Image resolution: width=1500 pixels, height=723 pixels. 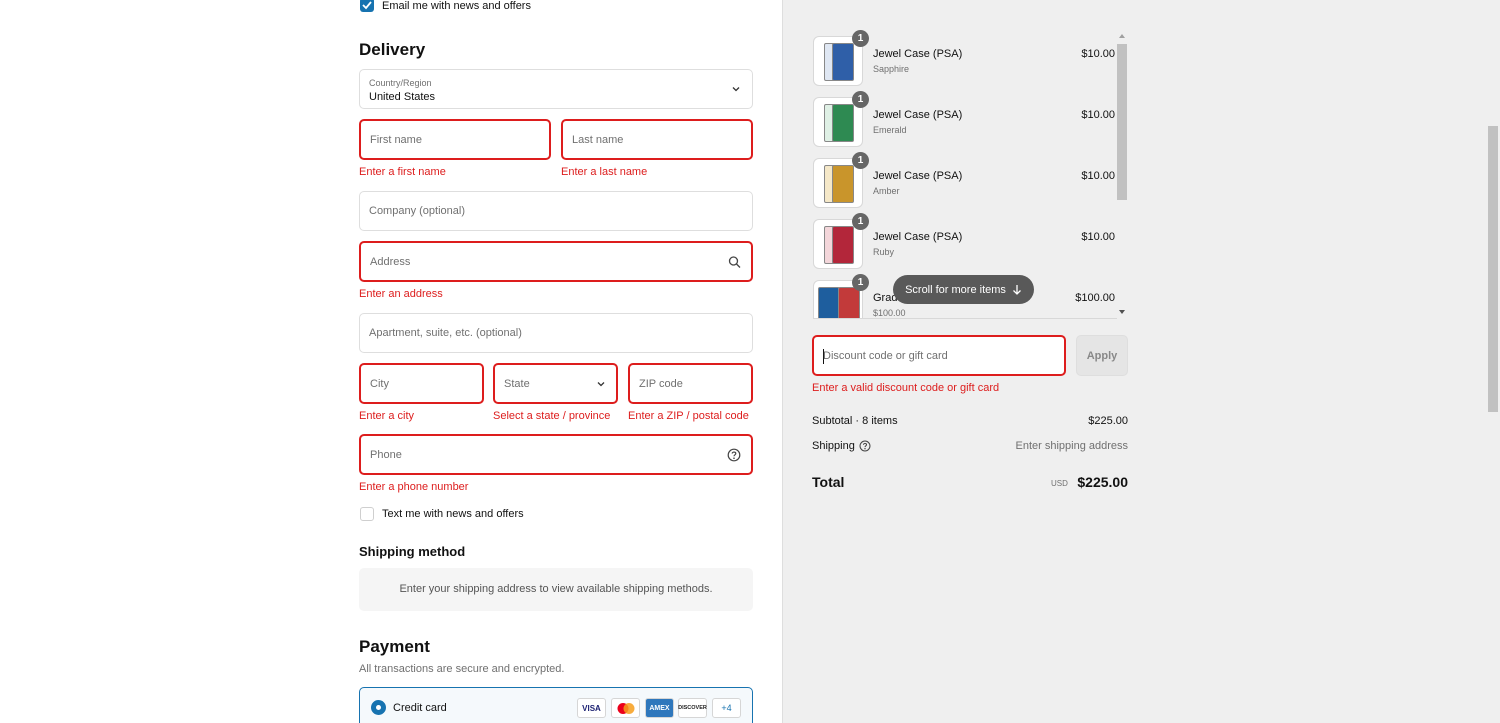 I want to click on more-cards-badge: +4, so click(x=726, y=708).